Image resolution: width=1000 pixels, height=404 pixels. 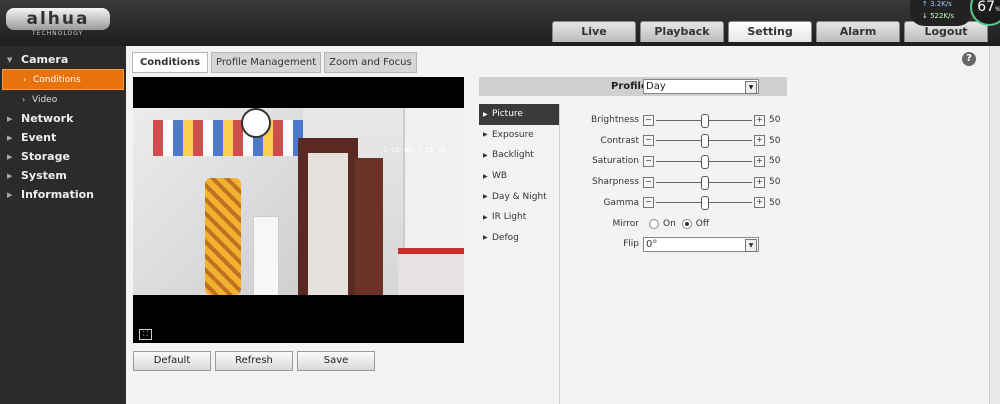 I want to click on brightness-row: Brightness − + 50, so click(x=669, y=120).